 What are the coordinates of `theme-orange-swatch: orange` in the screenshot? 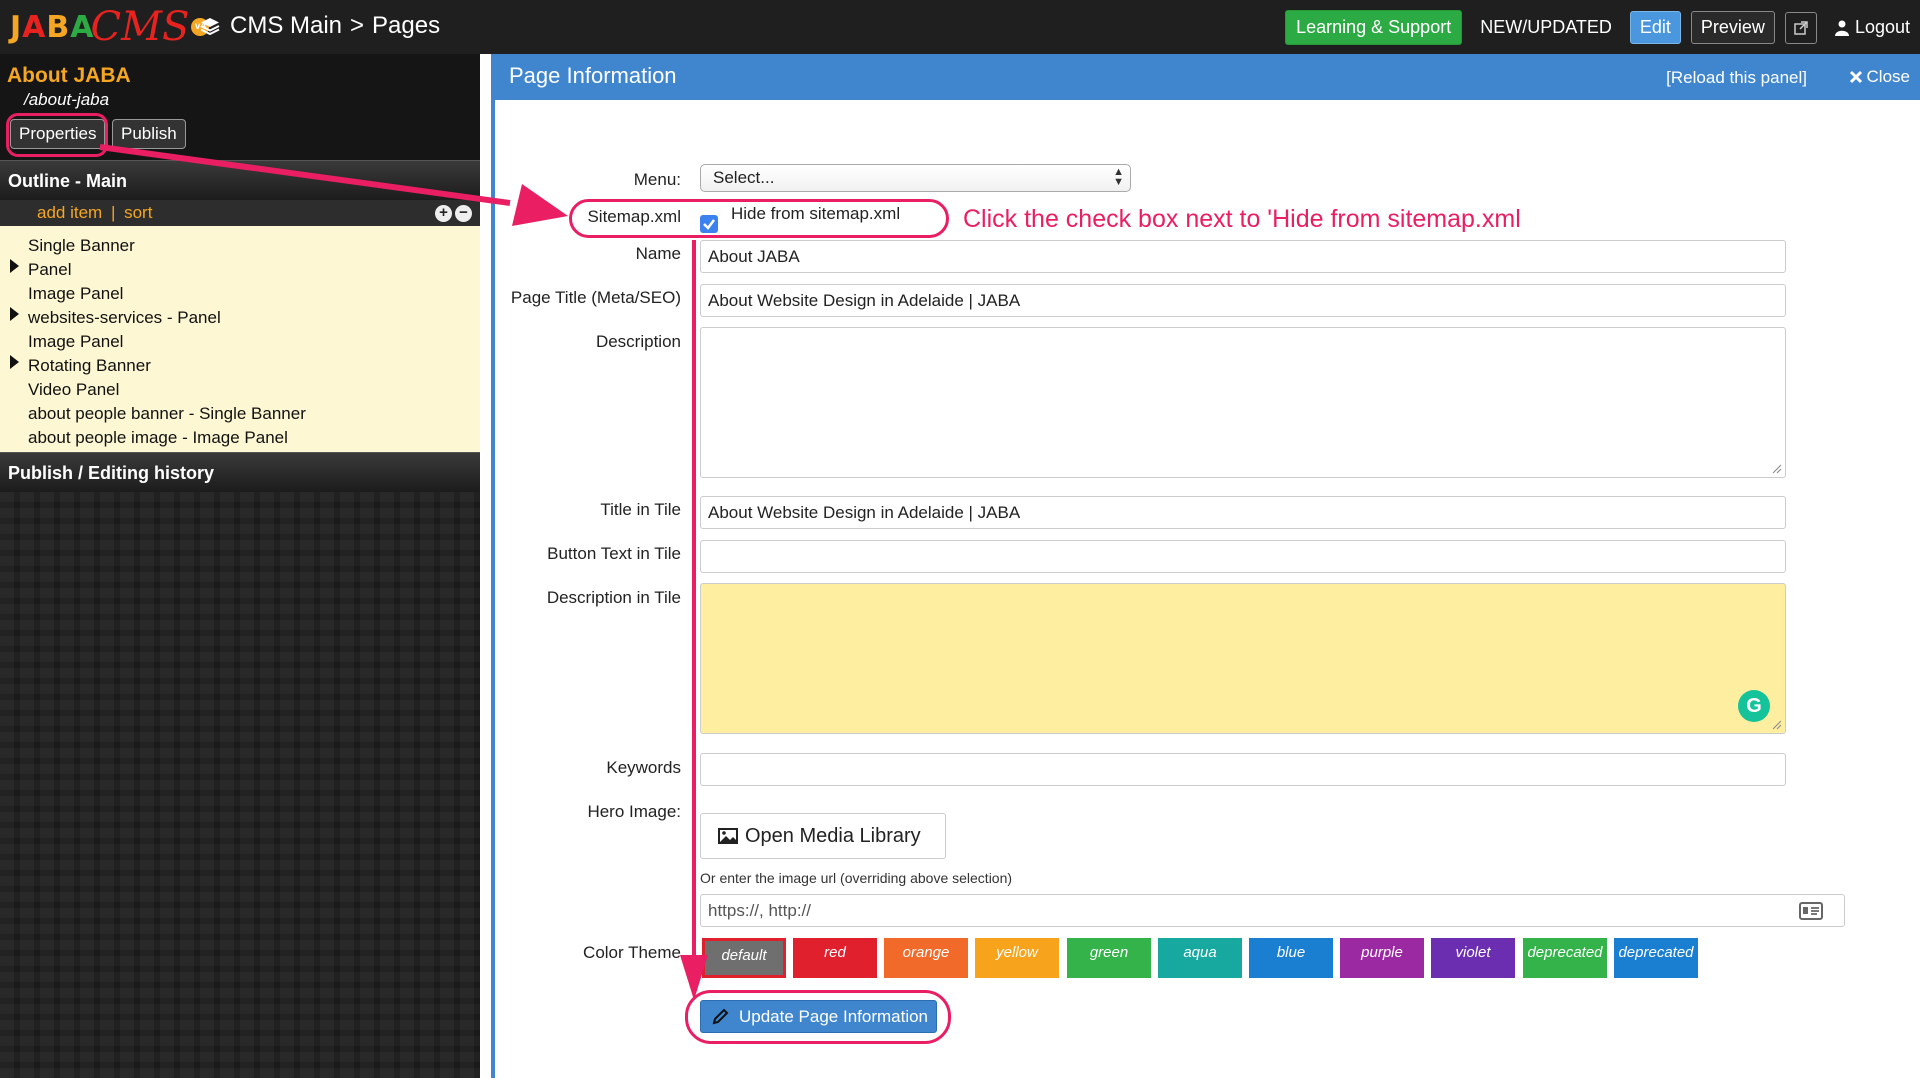 It's located at (926, 958).